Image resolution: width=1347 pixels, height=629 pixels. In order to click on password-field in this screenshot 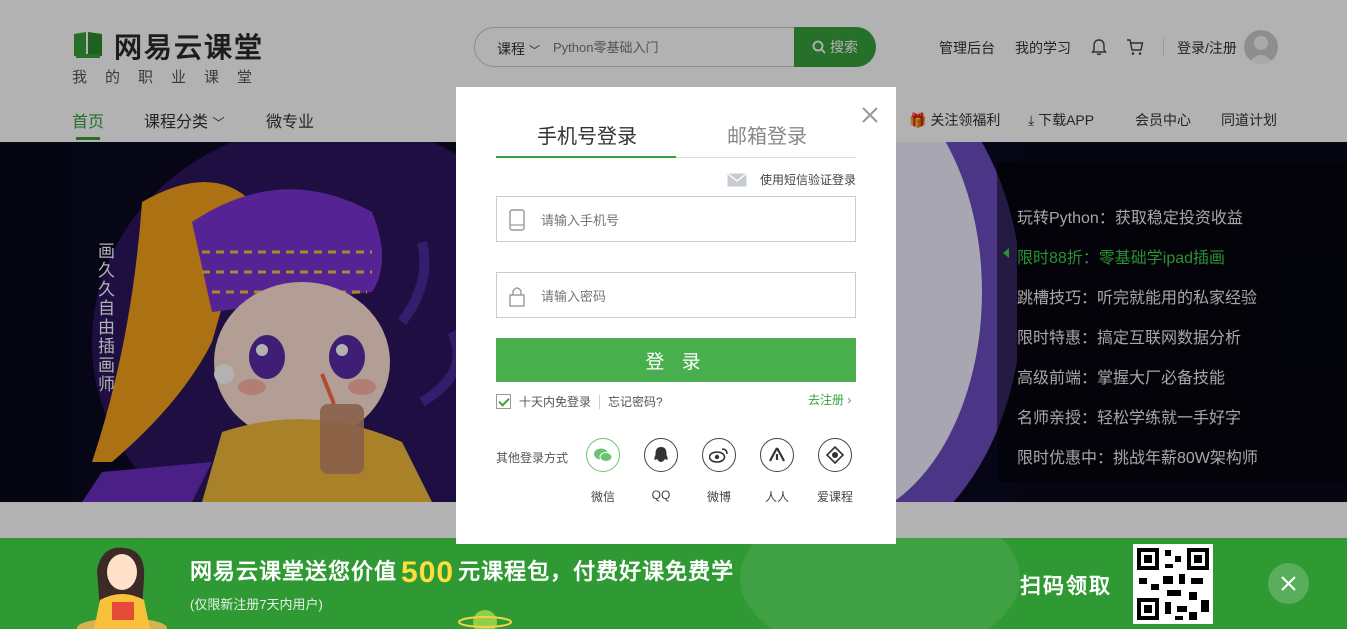, I will do `click(676, 295)`.